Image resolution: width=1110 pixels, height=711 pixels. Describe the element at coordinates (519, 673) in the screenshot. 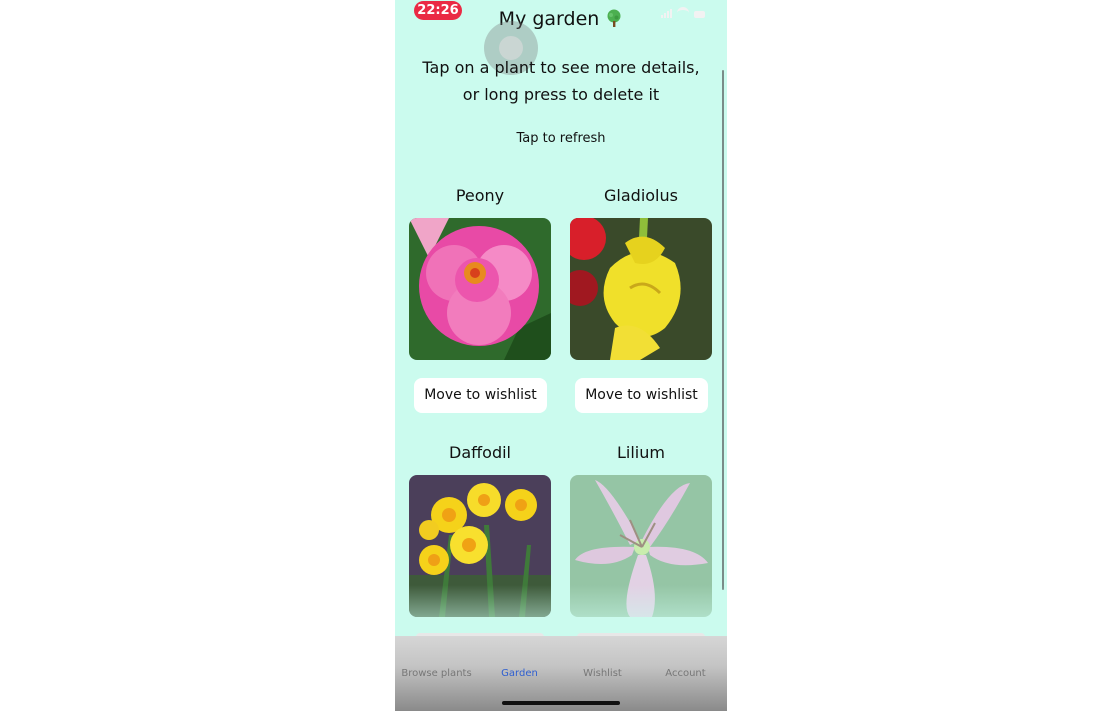

I see `tab-garden: Garden` at that location.